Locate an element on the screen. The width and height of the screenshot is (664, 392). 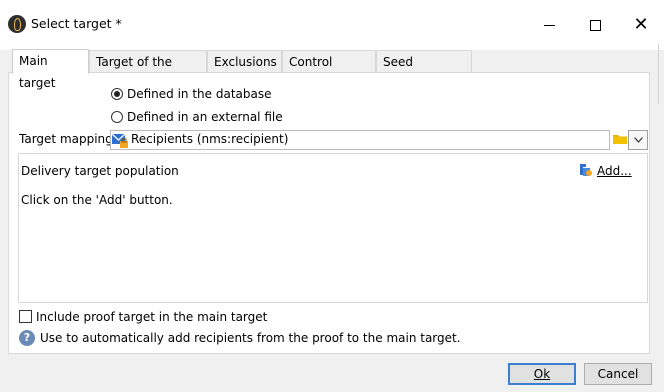
close-button: ✕ is located at coordinates (641, 25).